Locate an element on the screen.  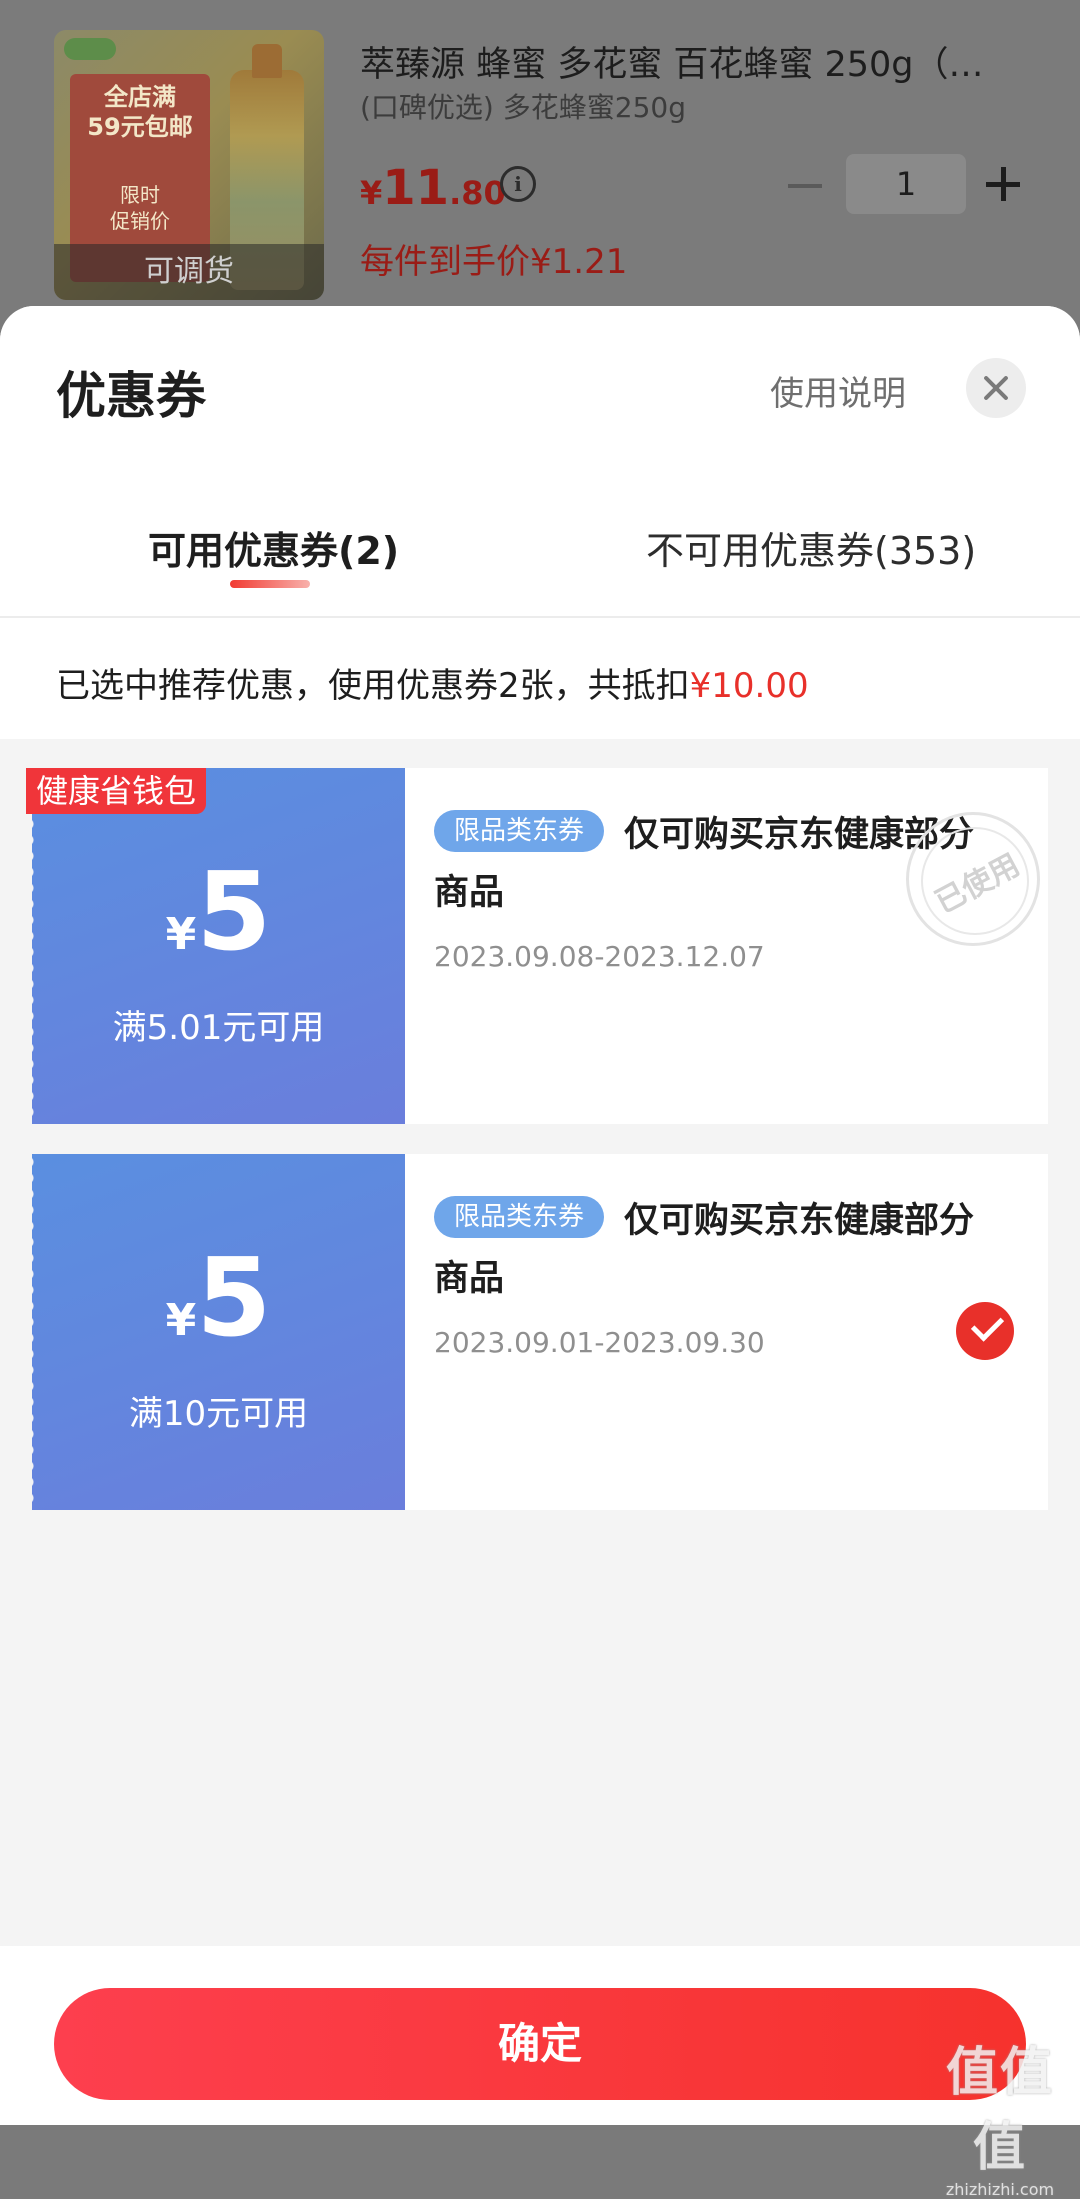
watermark-url: zhizhizhi.com is located at coordinates (1000, 2189).